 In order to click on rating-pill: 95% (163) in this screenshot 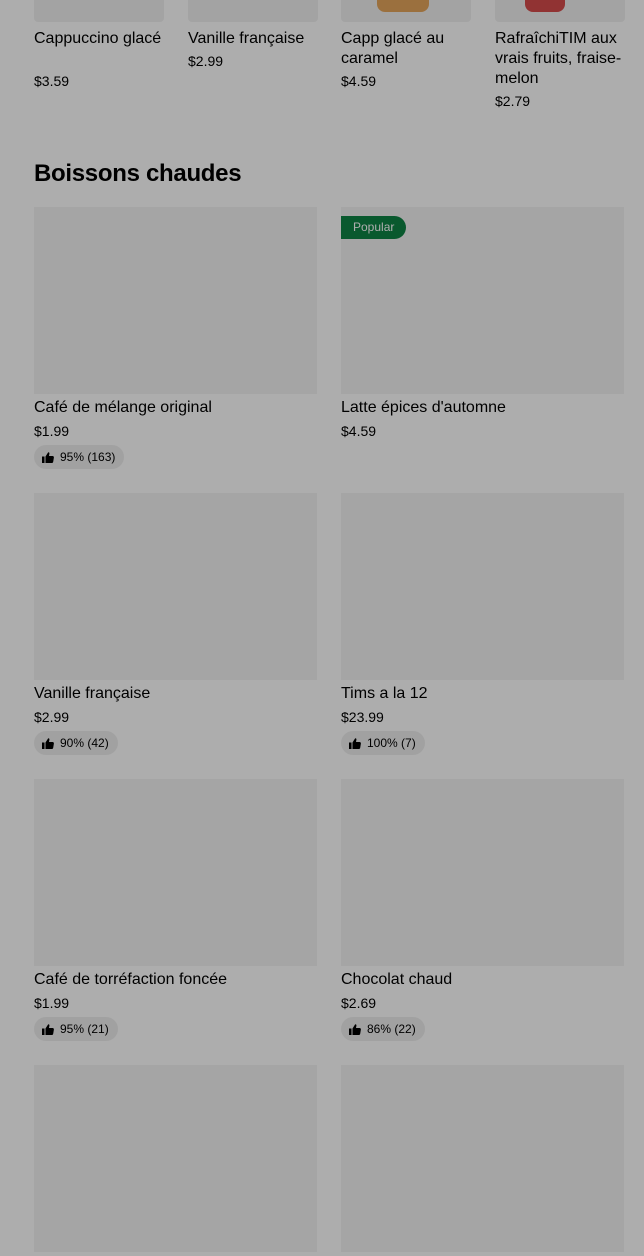, I will do `click(79, 457)`.